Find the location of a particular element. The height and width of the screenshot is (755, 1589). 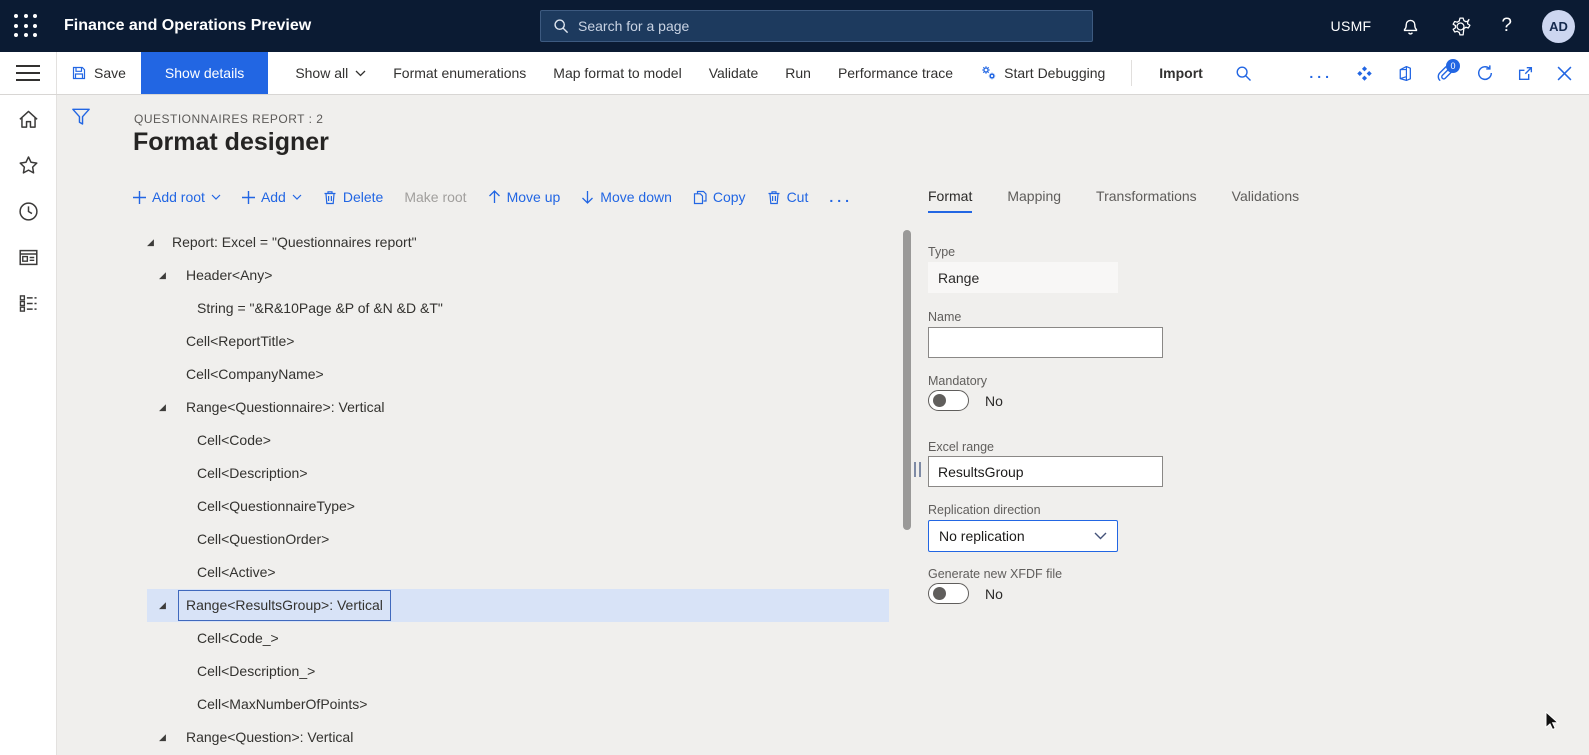

views-icon is located at coordinates (1364, 73).